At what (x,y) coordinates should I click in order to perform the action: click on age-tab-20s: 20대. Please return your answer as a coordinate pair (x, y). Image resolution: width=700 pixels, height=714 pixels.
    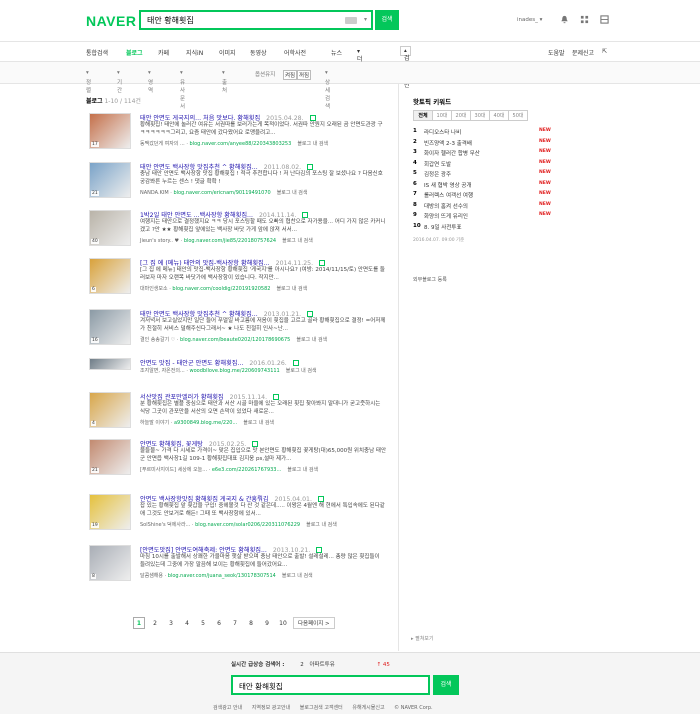
    Looking at the image, I should click on (461, 115).